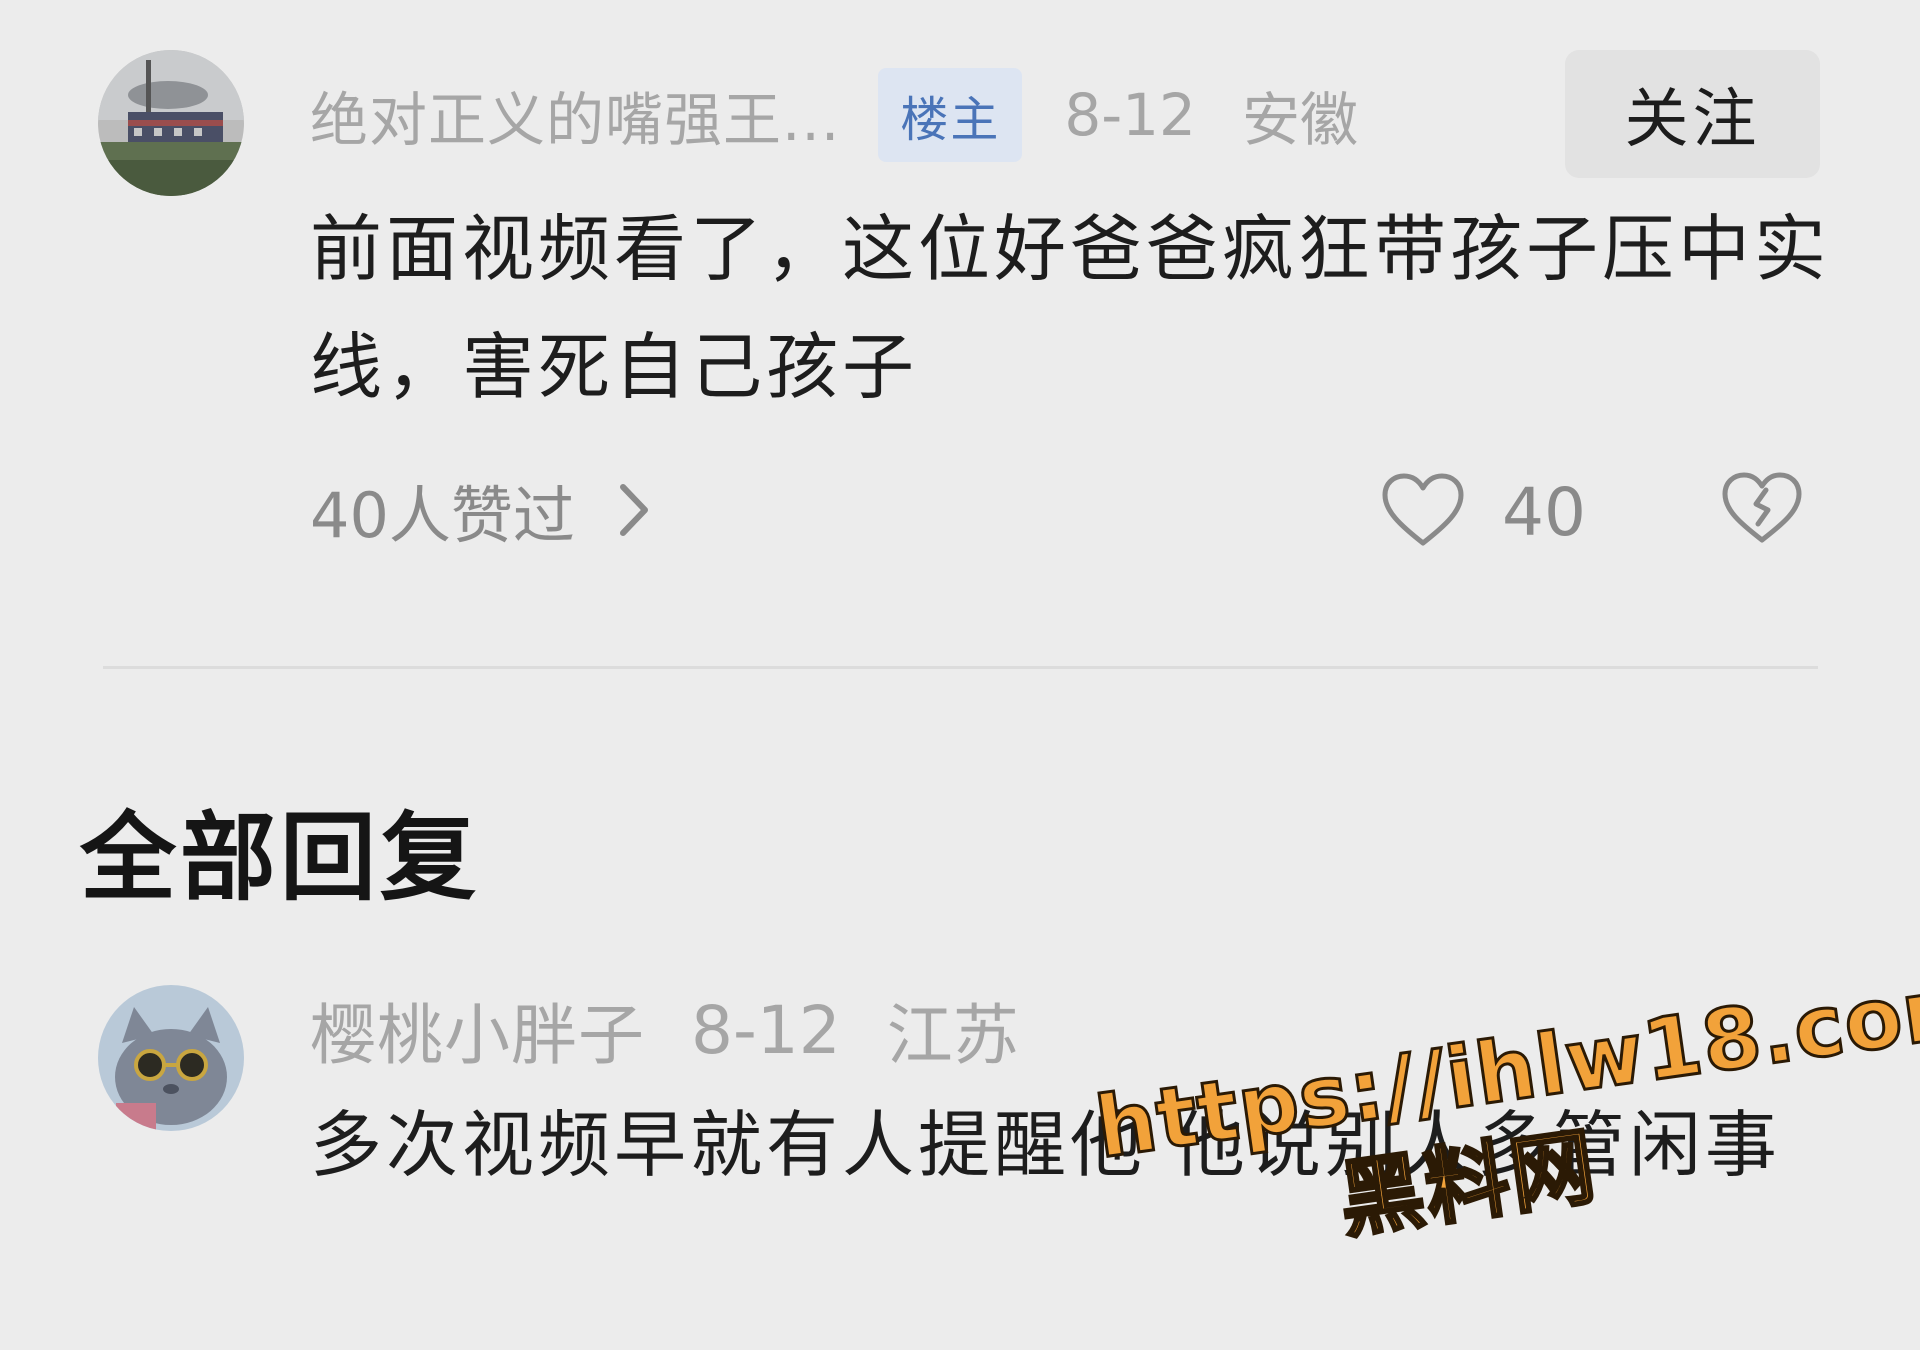 The width and height of the screenshot is (1920, 1350). I want to click on profile-photo-building-icon, so click(171, 123).